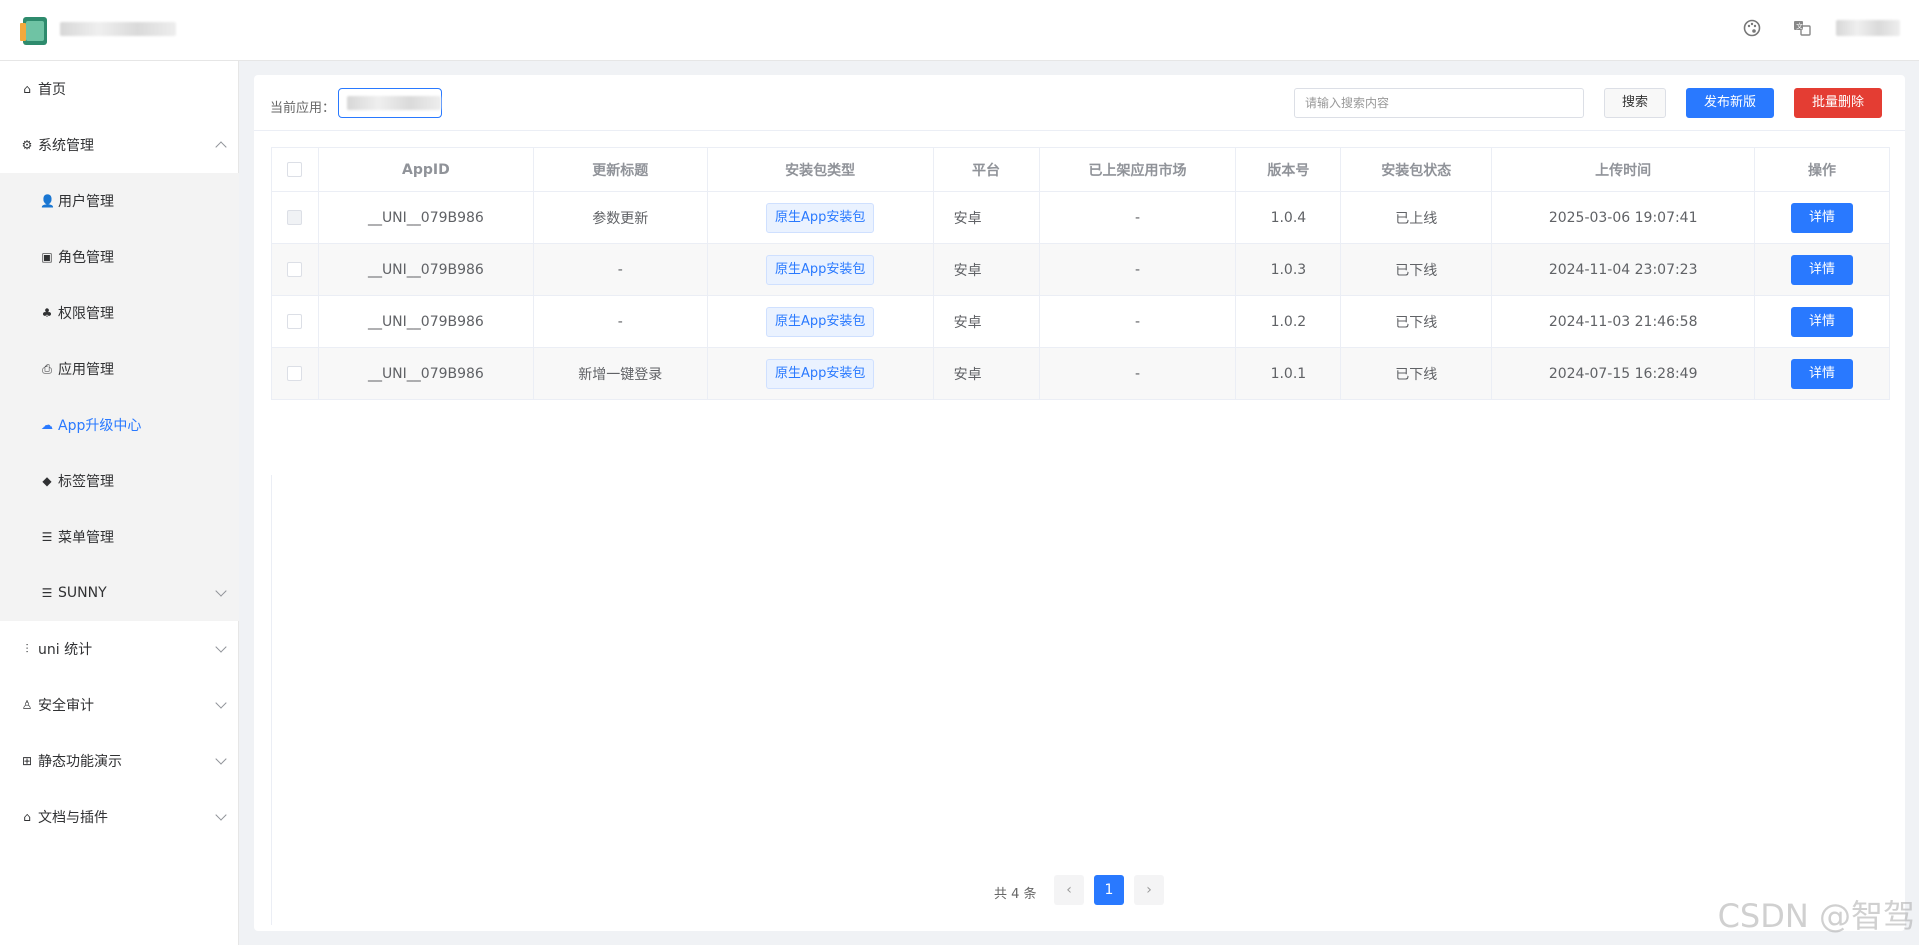 This screenshot has width=1919, height=945. What do you see at coordinates (119, 425) in the screenshot?
I see `sidebar-item-app-upgrade: ☁ App升级中心` at bounding box center [119, 425].